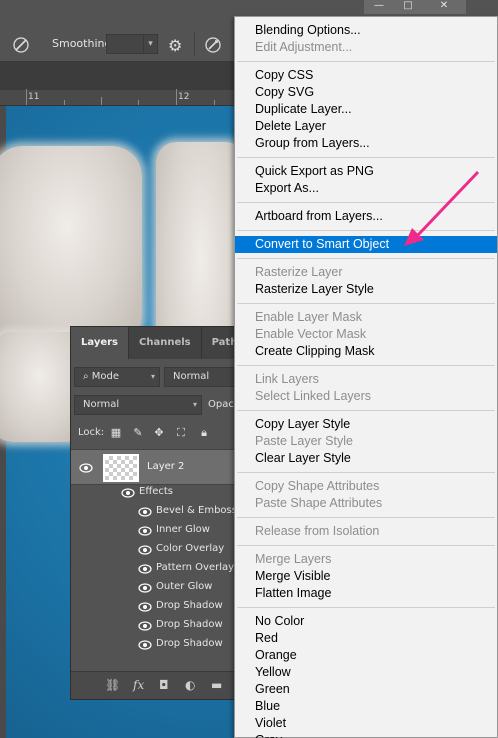 This screenshot has height=738, width=498. I want to click on effect-item: Inner Glow, so click(183, 529).